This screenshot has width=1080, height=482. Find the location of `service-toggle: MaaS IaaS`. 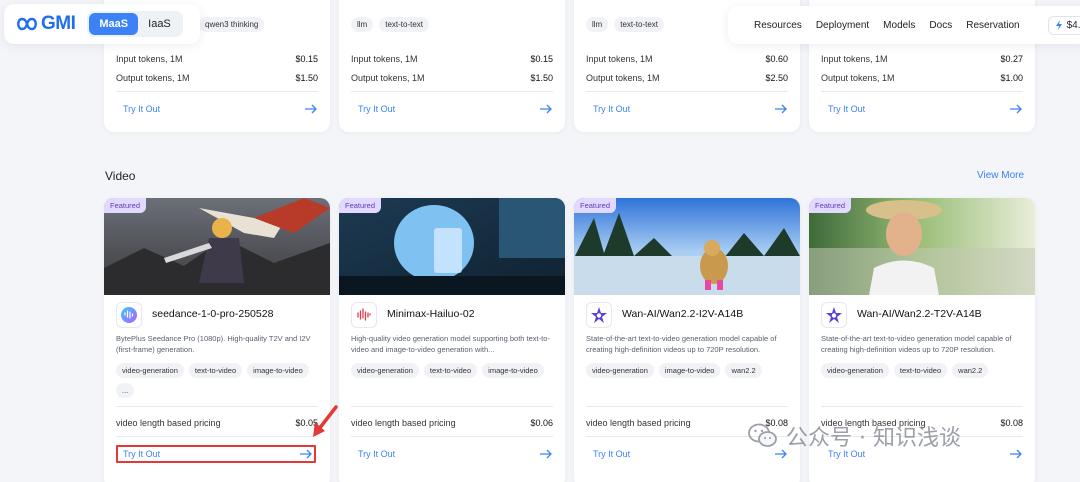

service-toggle: MaaS IaaS is located at coordinates (135, 24).